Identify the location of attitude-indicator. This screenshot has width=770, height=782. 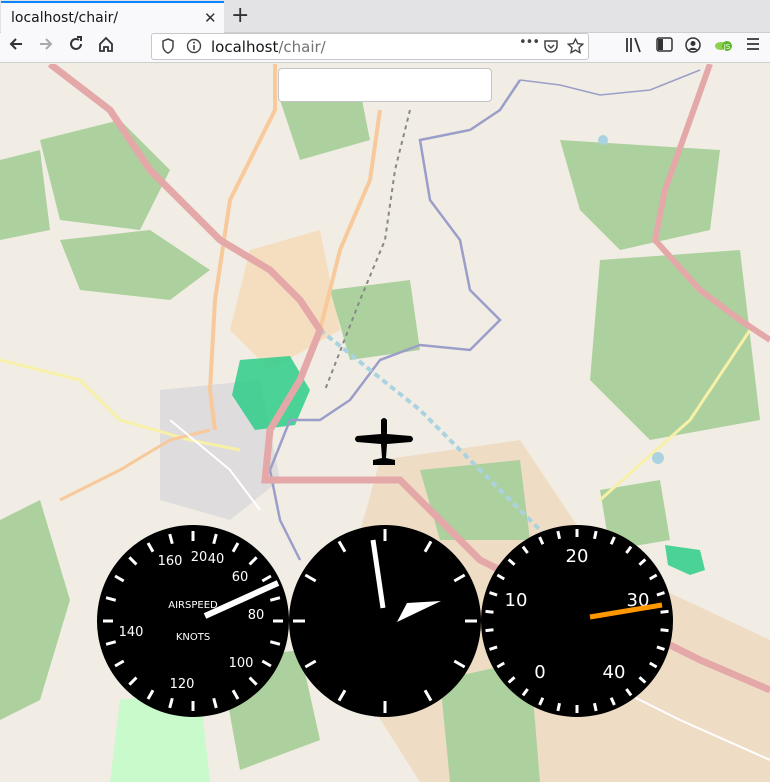
(385, 621).